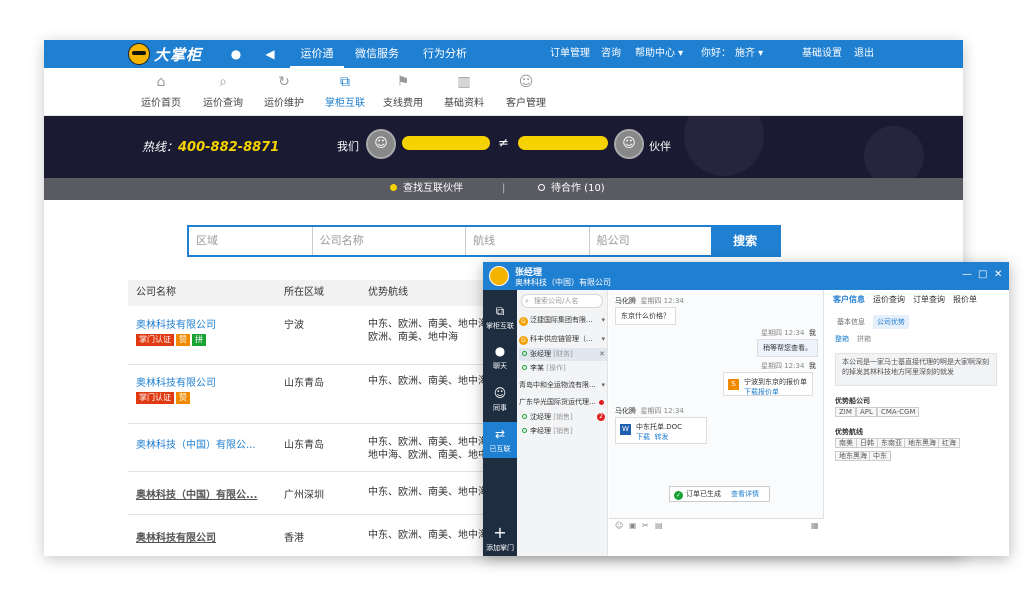 This screenshot has height=604, width=1032. I want to click on help-center-menu: 帮助中心 ▾, so click(659, 54).